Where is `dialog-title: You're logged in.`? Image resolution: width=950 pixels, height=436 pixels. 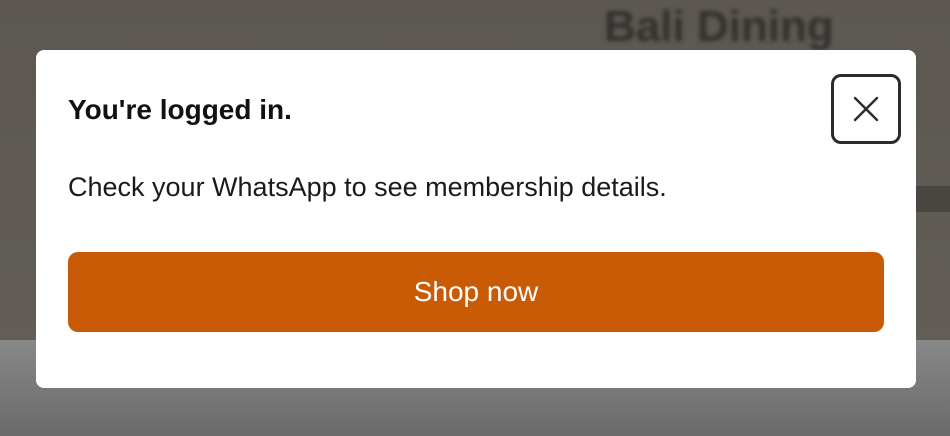 dialog-title: You're logged in. is located at coordinates (180, 109).